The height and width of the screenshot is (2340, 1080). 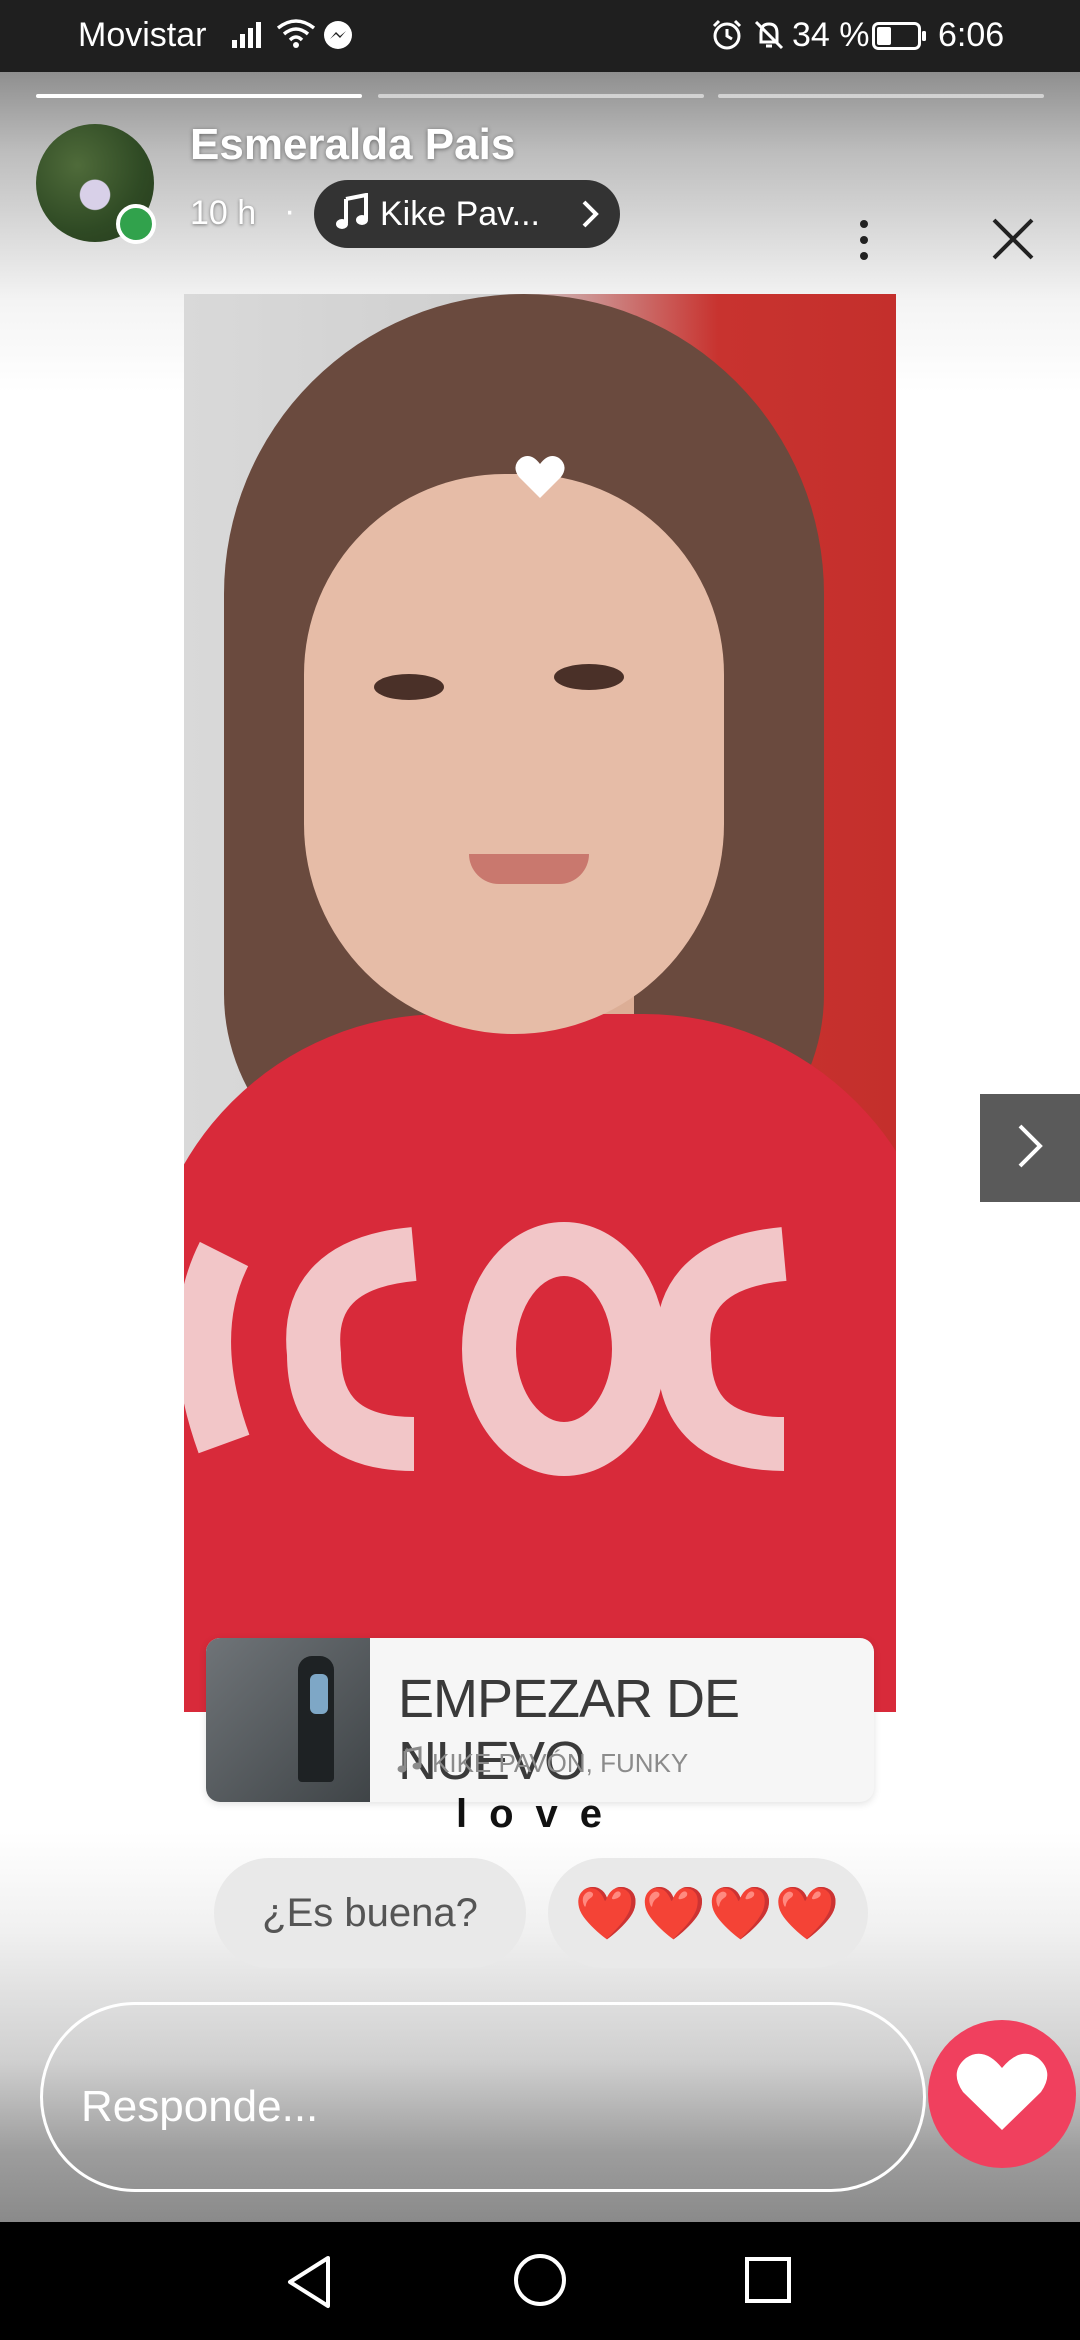 I want to click on wifi-icon, so click(x=296, y=36).